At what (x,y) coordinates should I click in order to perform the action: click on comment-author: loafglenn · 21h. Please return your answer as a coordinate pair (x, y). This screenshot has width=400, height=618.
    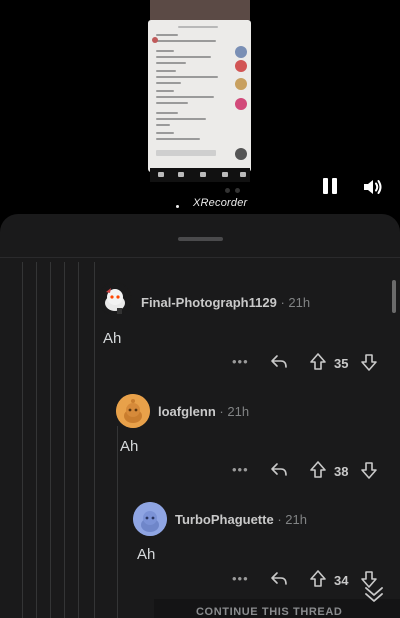
    Looking at the image, I should click on (203, 411).